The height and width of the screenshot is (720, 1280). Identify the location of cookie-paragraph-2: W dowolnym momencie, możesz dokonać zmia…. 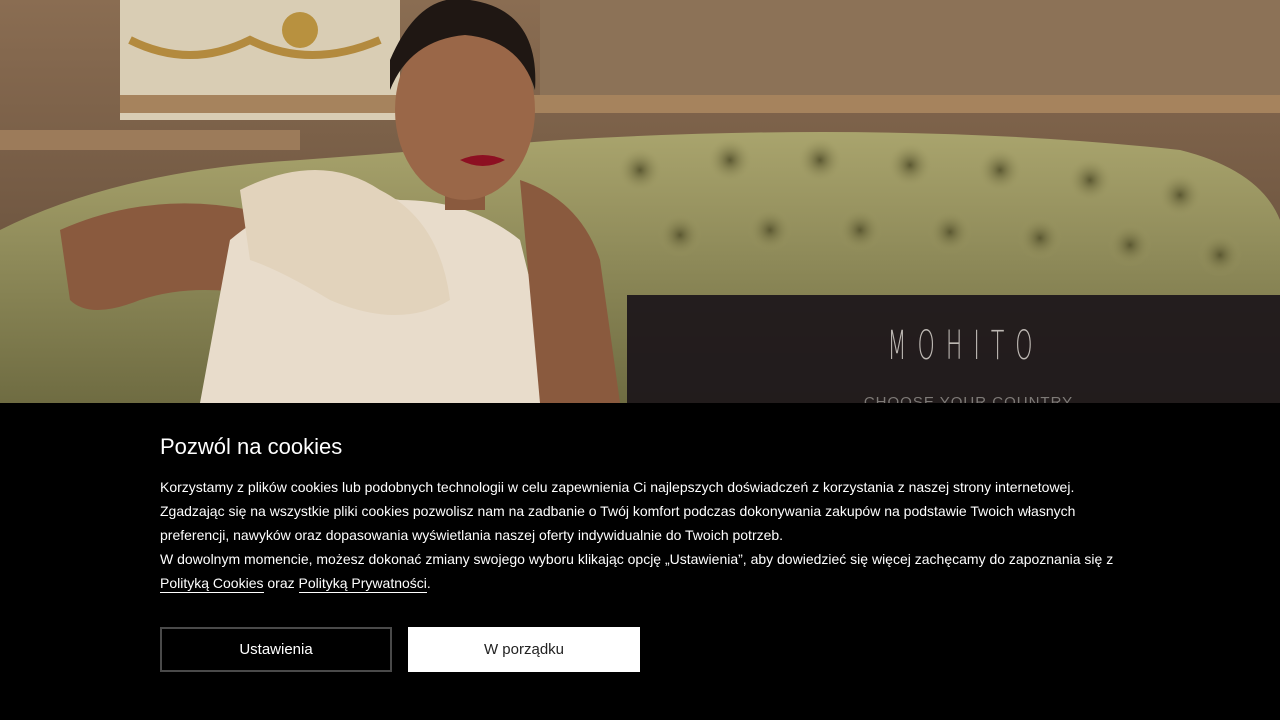
(637, 559).